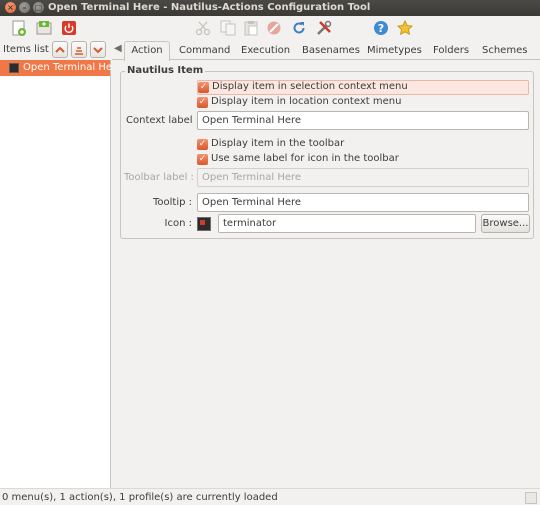 Image resolution: width=540 pixels, height=505 pixels. What do you see at coordinates (24, 7) in the screenshot?
I see `minimize-window-button: –` at bounding box center [24, 7].